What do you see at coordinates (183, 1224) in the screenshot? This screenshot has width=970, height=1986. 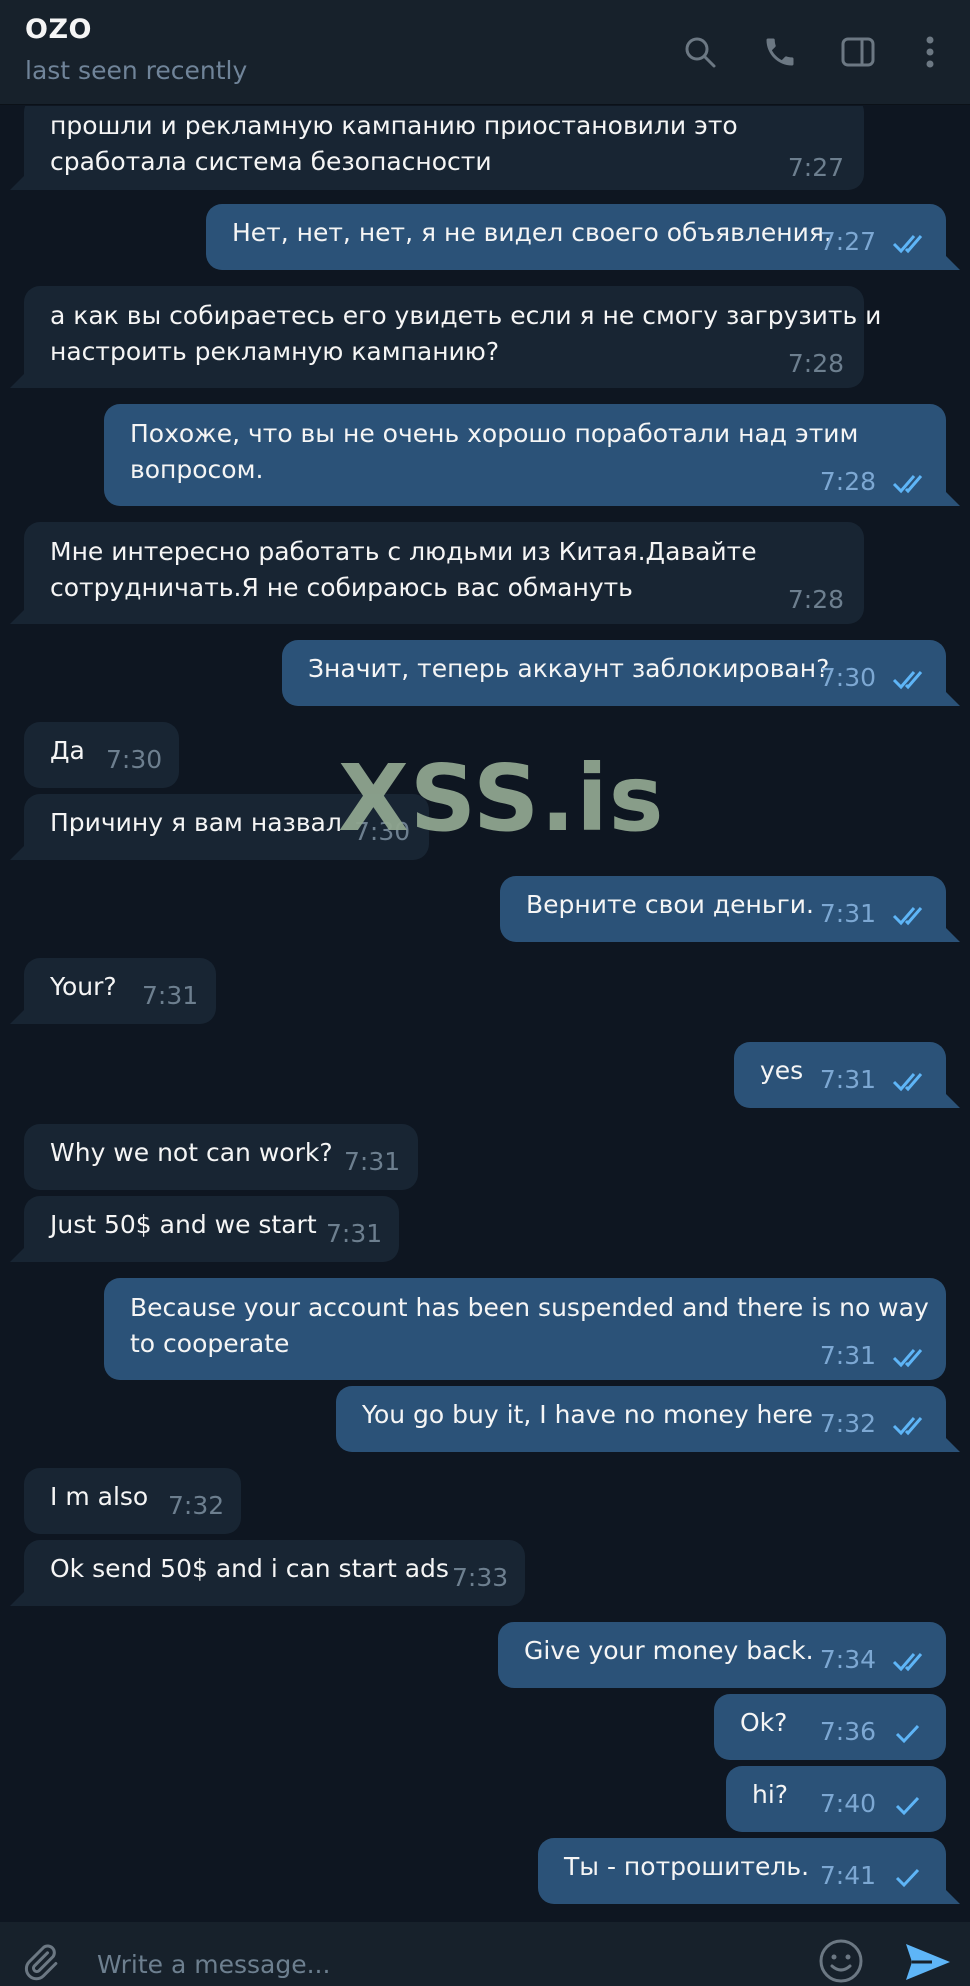 I see `message-text: Just 50$ and we start` at bounding box center [183, 1224].